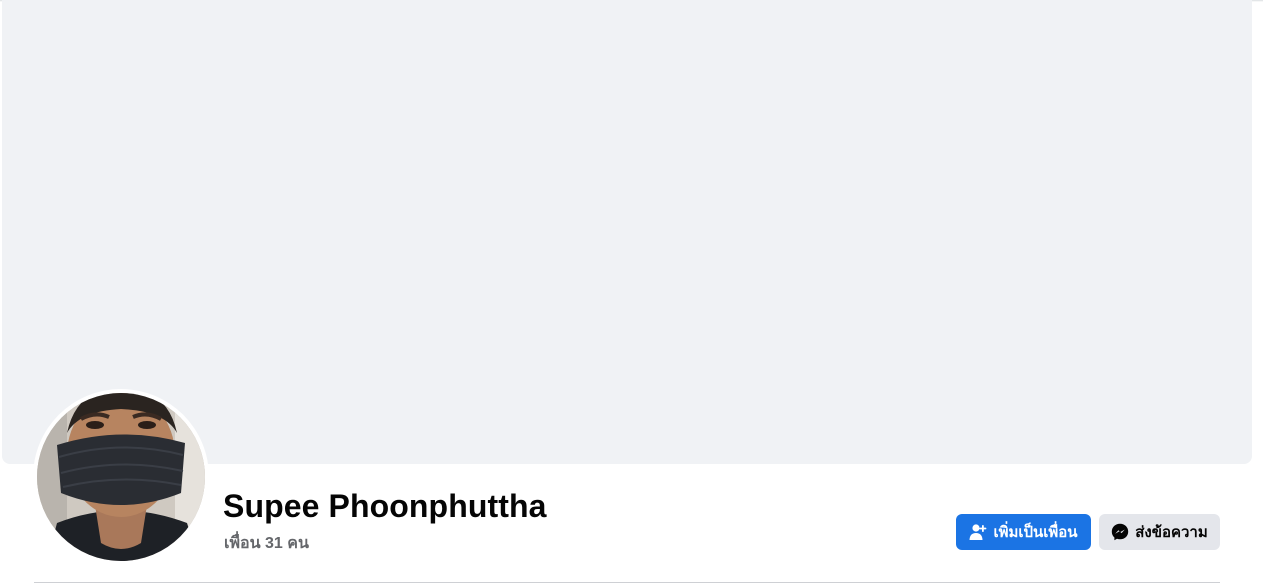 This screenshot has height=587, width=1263. I want to click on message-button: ส่งข้อความ, so click(1159, 532).